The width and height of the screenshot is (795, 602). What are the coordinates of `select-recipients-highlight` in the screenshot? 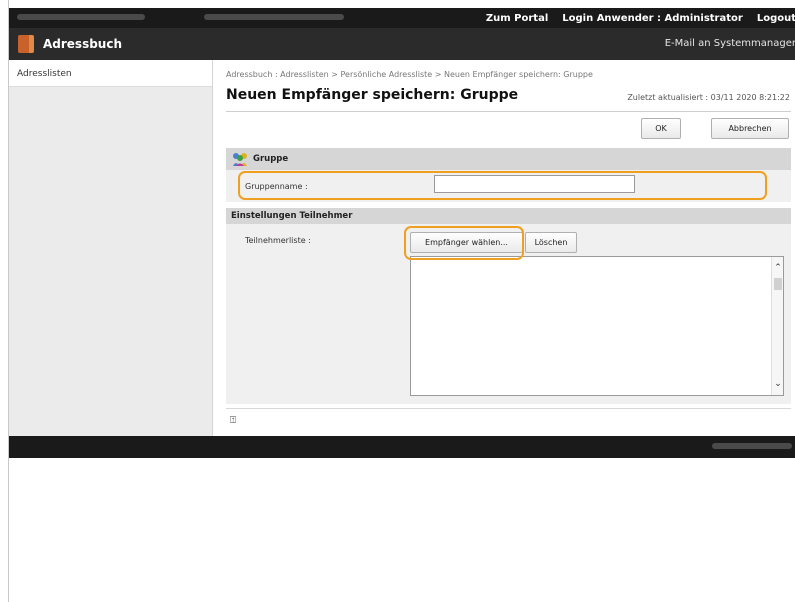 It's located at (464, 243).